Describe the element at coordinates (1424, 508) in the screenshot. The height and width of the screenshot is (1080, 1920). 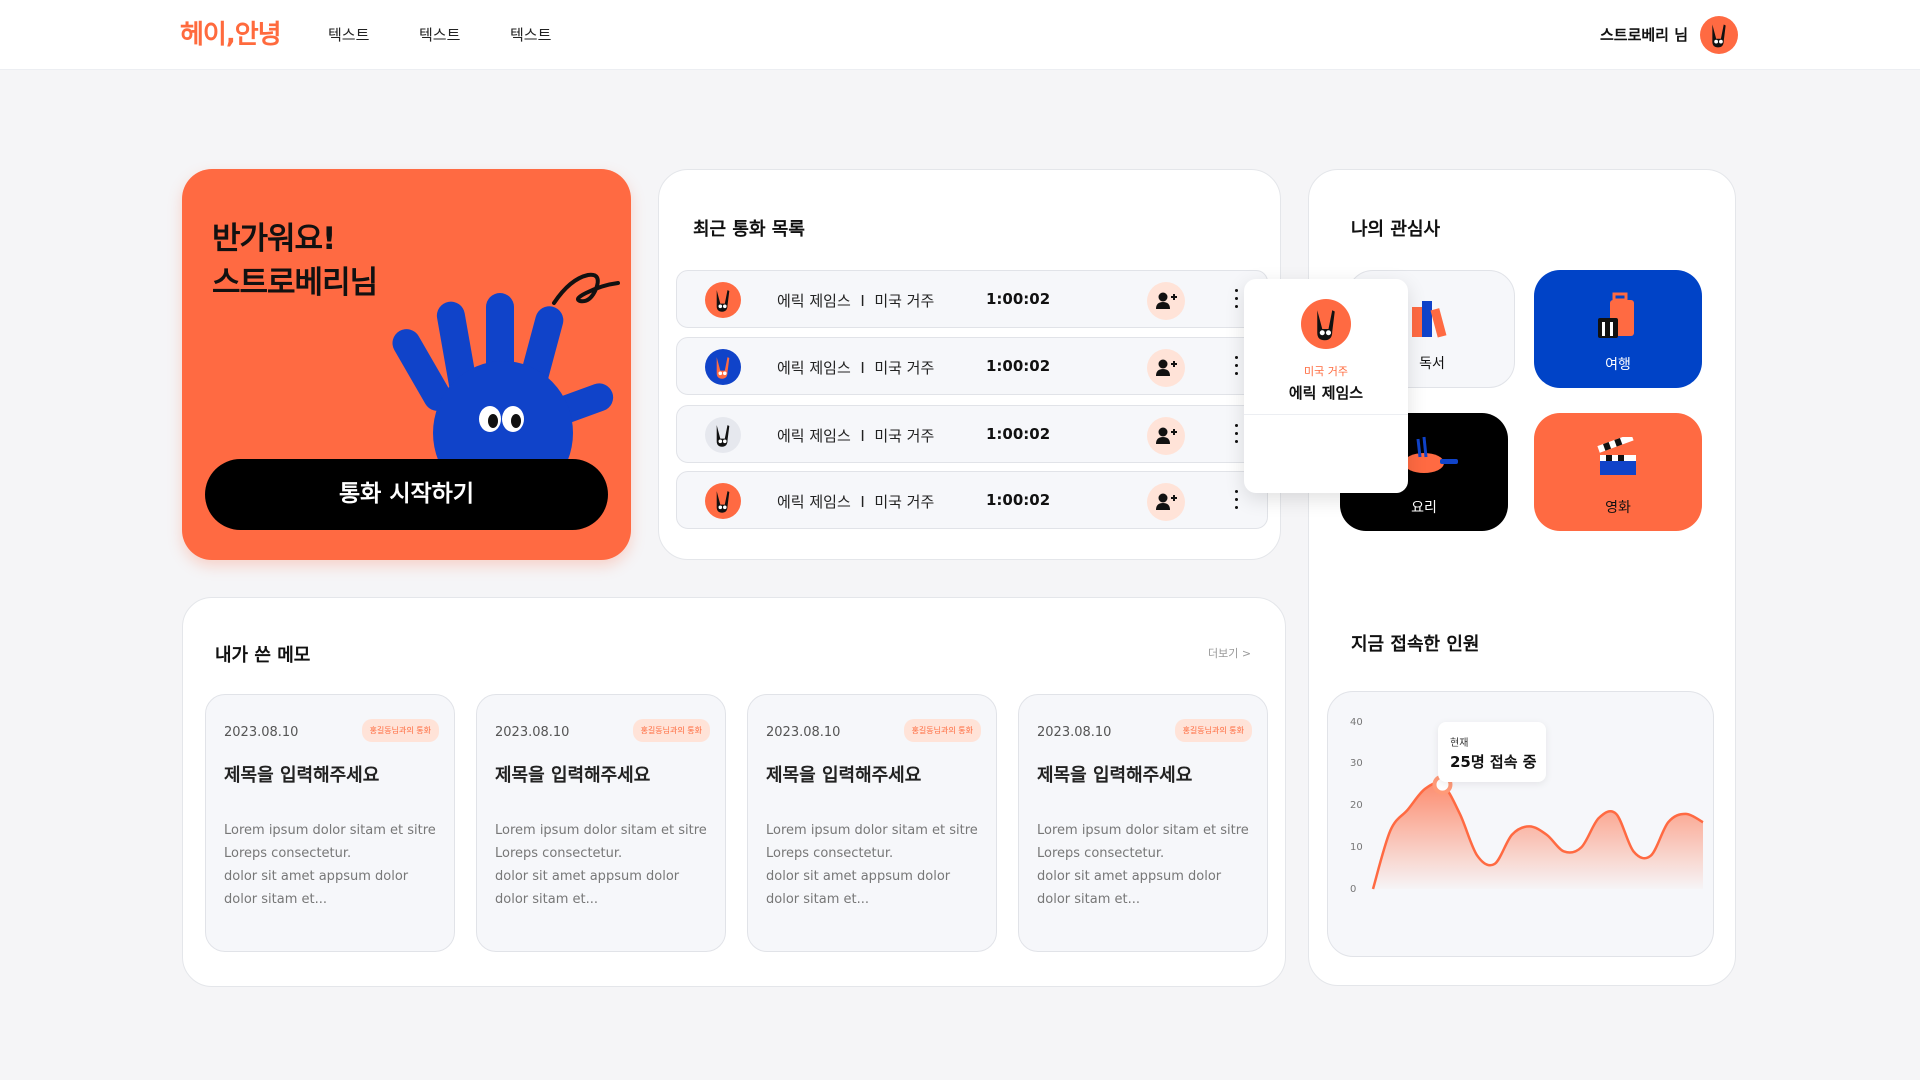
I see `interest-label: 요리` at that location.